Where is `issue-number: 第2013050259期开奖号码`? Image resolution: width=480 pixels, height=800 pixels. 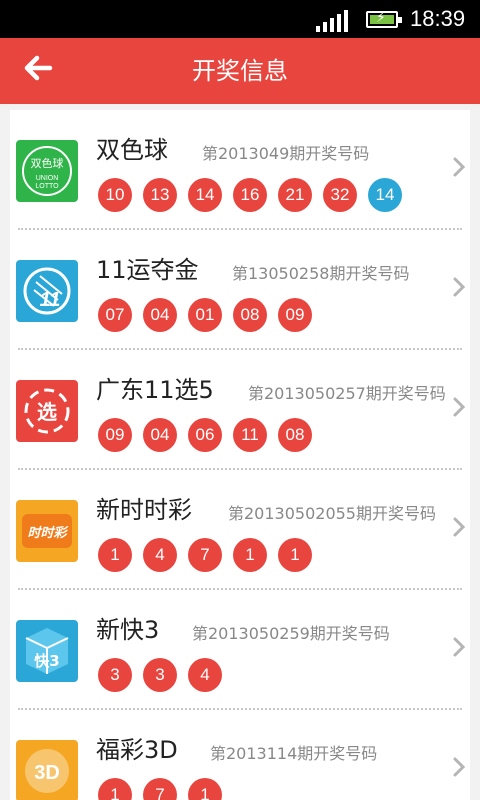 issue-number: 第2013050259期开奖号码 is located at coordinates (291, 633).